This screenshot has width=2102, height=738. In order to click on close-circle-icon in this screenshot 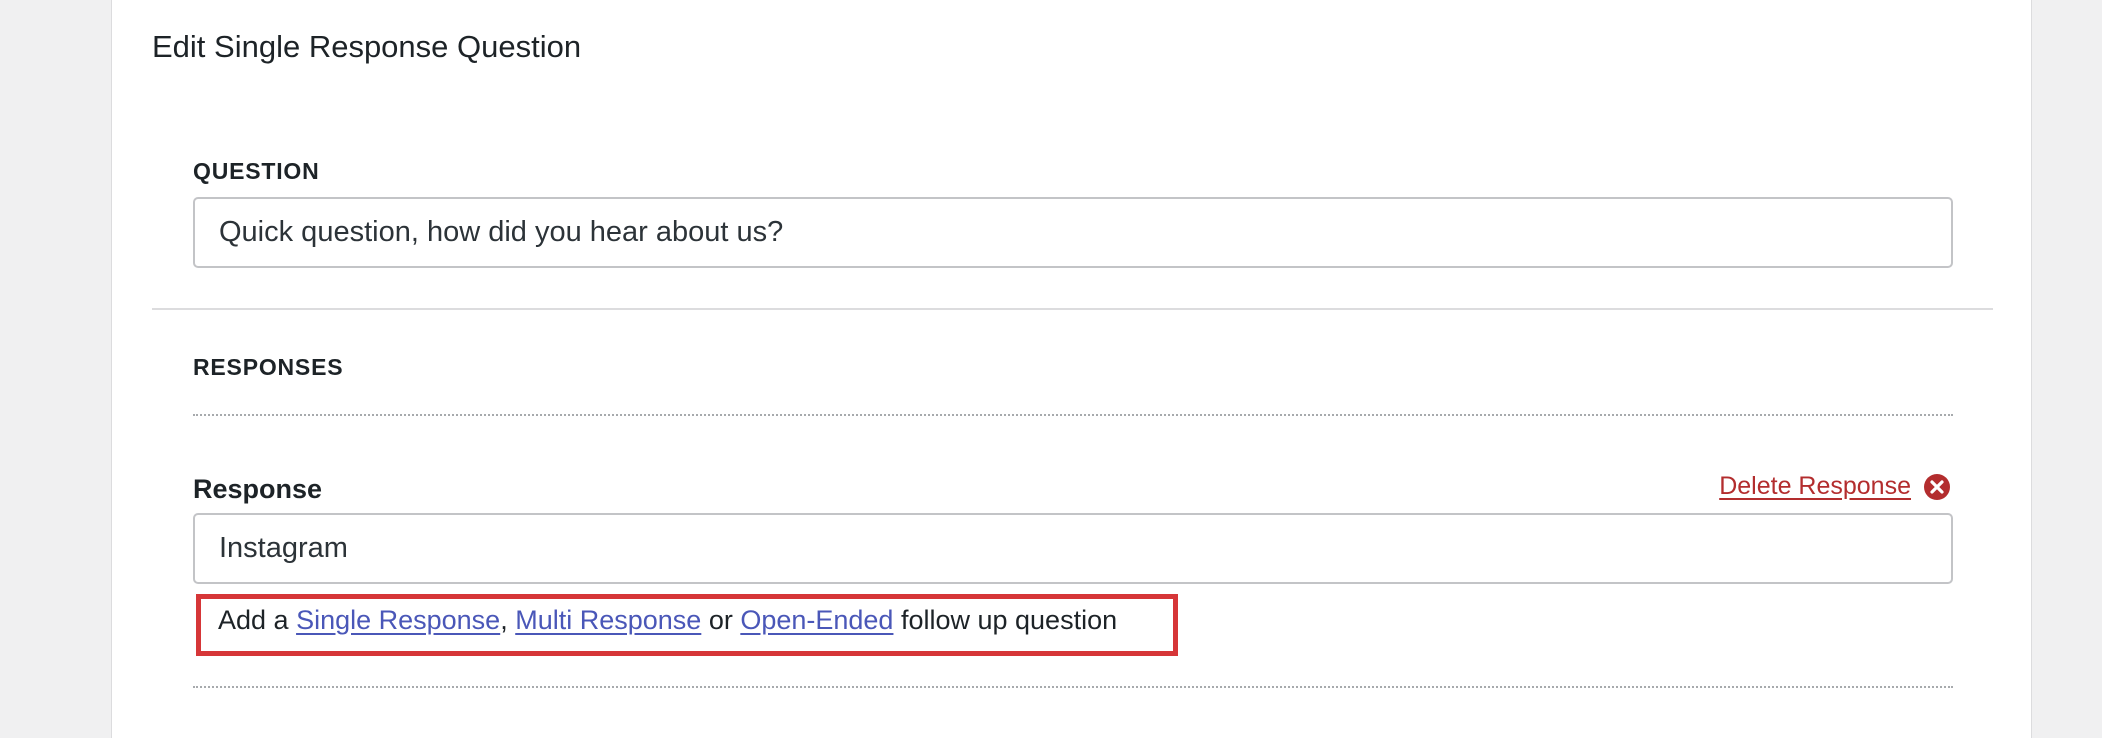, I will do `click(1937, 487)`.